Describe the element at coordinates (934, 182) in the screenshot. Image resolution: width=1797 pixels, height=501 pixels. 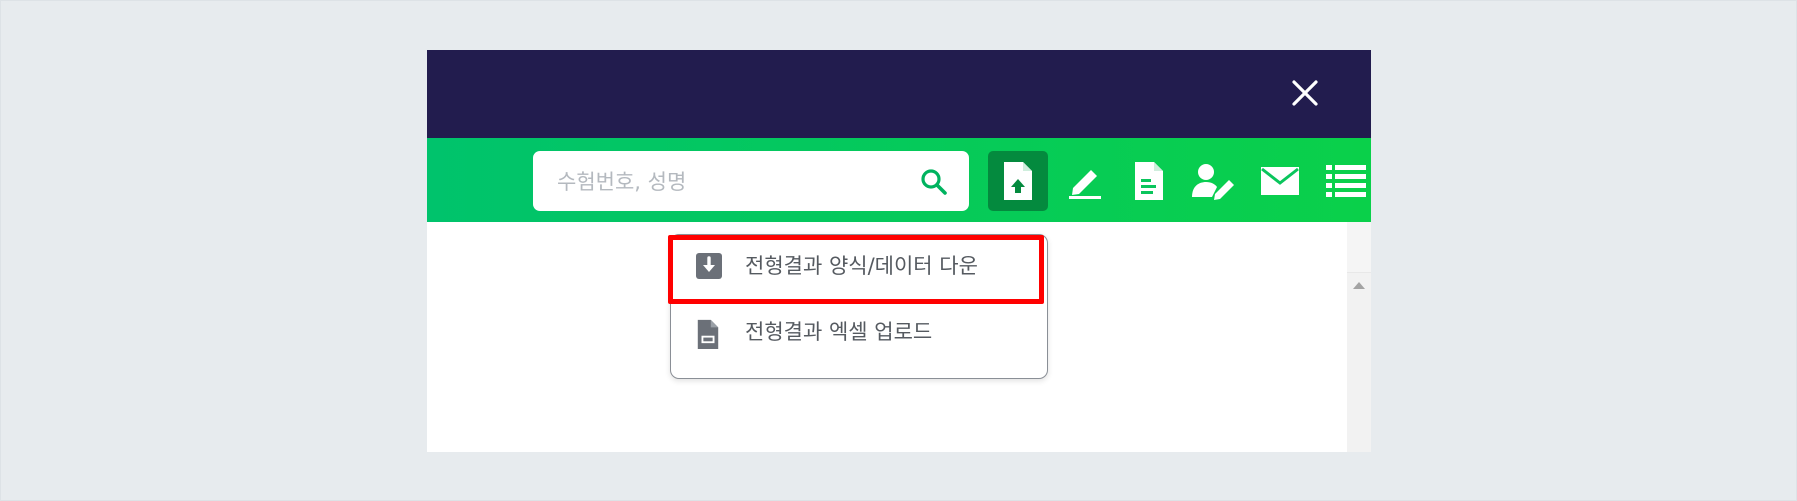
I see `search-icon` at that location.